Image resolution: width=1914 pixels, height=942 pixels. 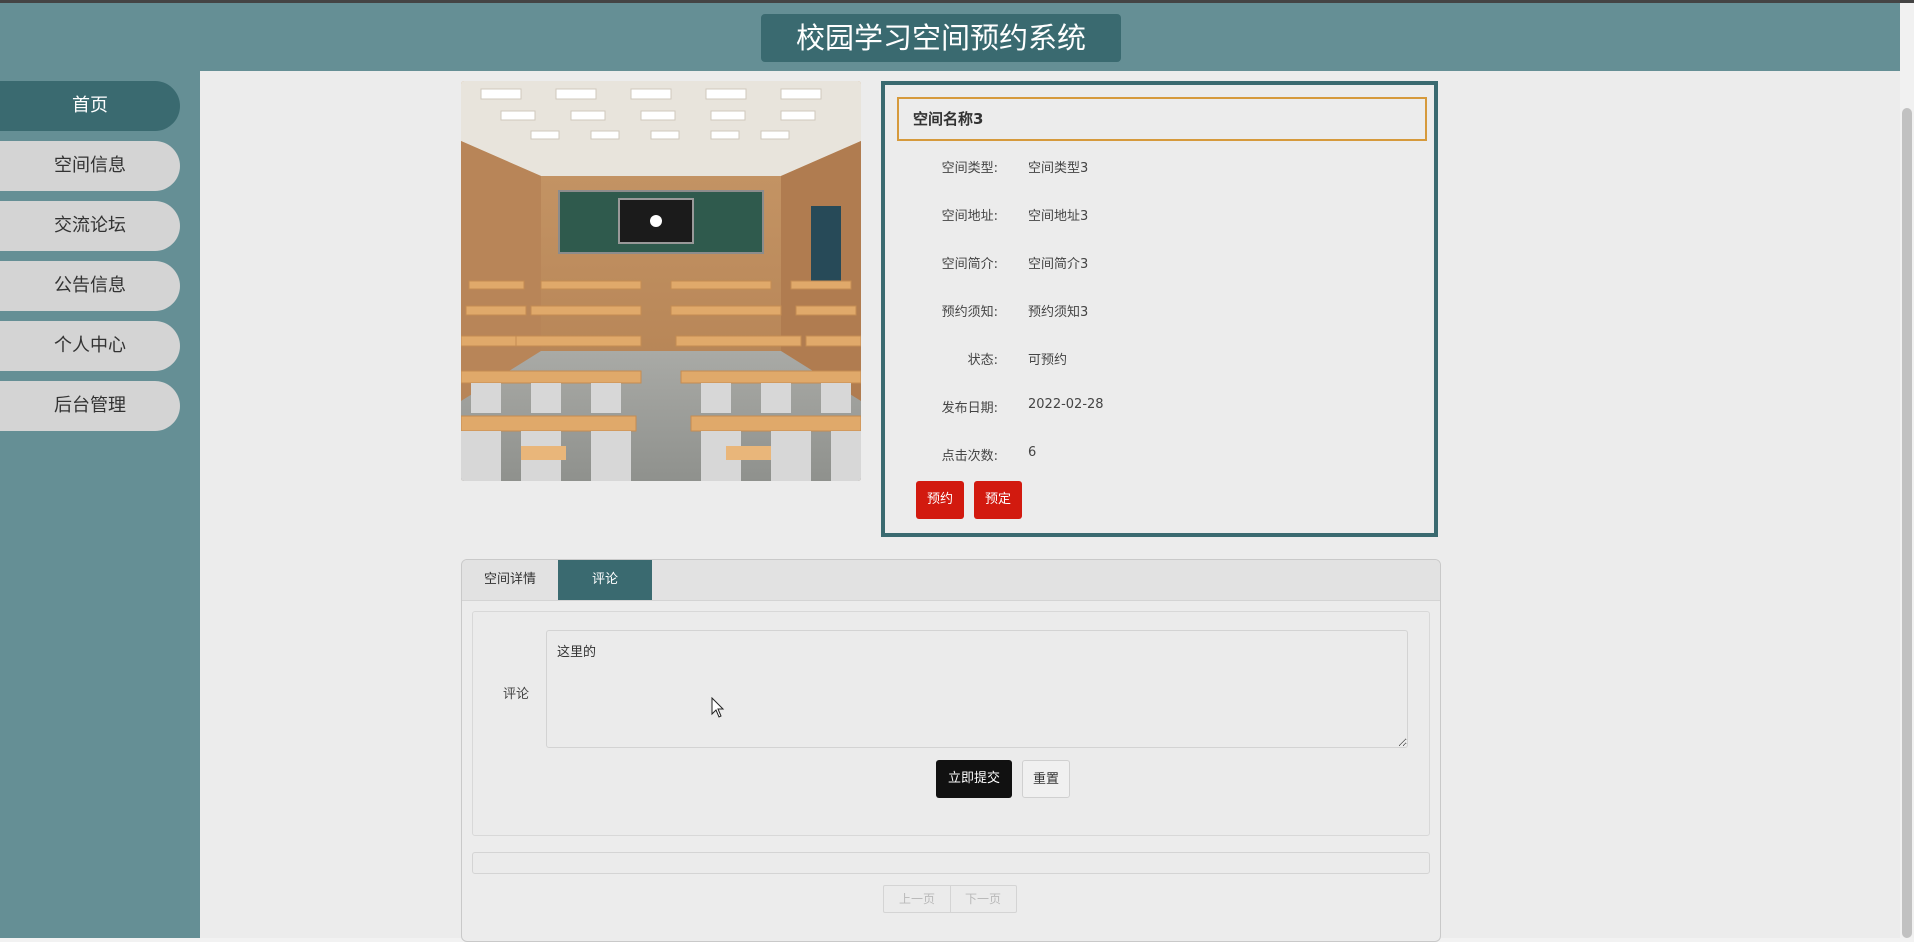 I want to click on app-title: 校园学习空间预约系统, so click(x=941, y=38).